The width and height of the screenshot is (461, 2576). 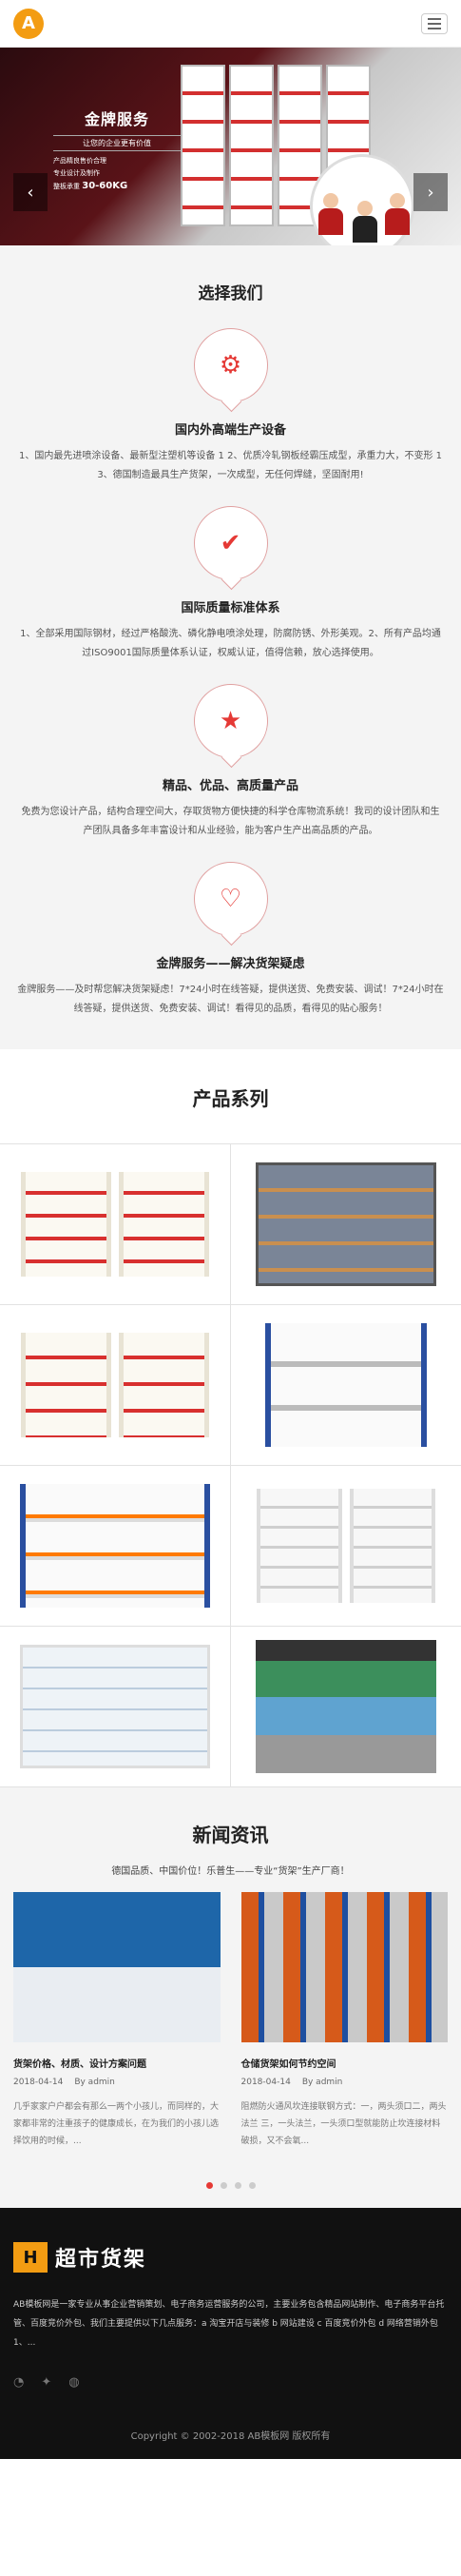 What do you see at coordinates (230, 964) in the screenshot?
I see `feature-title: 金牌服务——解决货架疑虑` at bounding box center [230, 964].